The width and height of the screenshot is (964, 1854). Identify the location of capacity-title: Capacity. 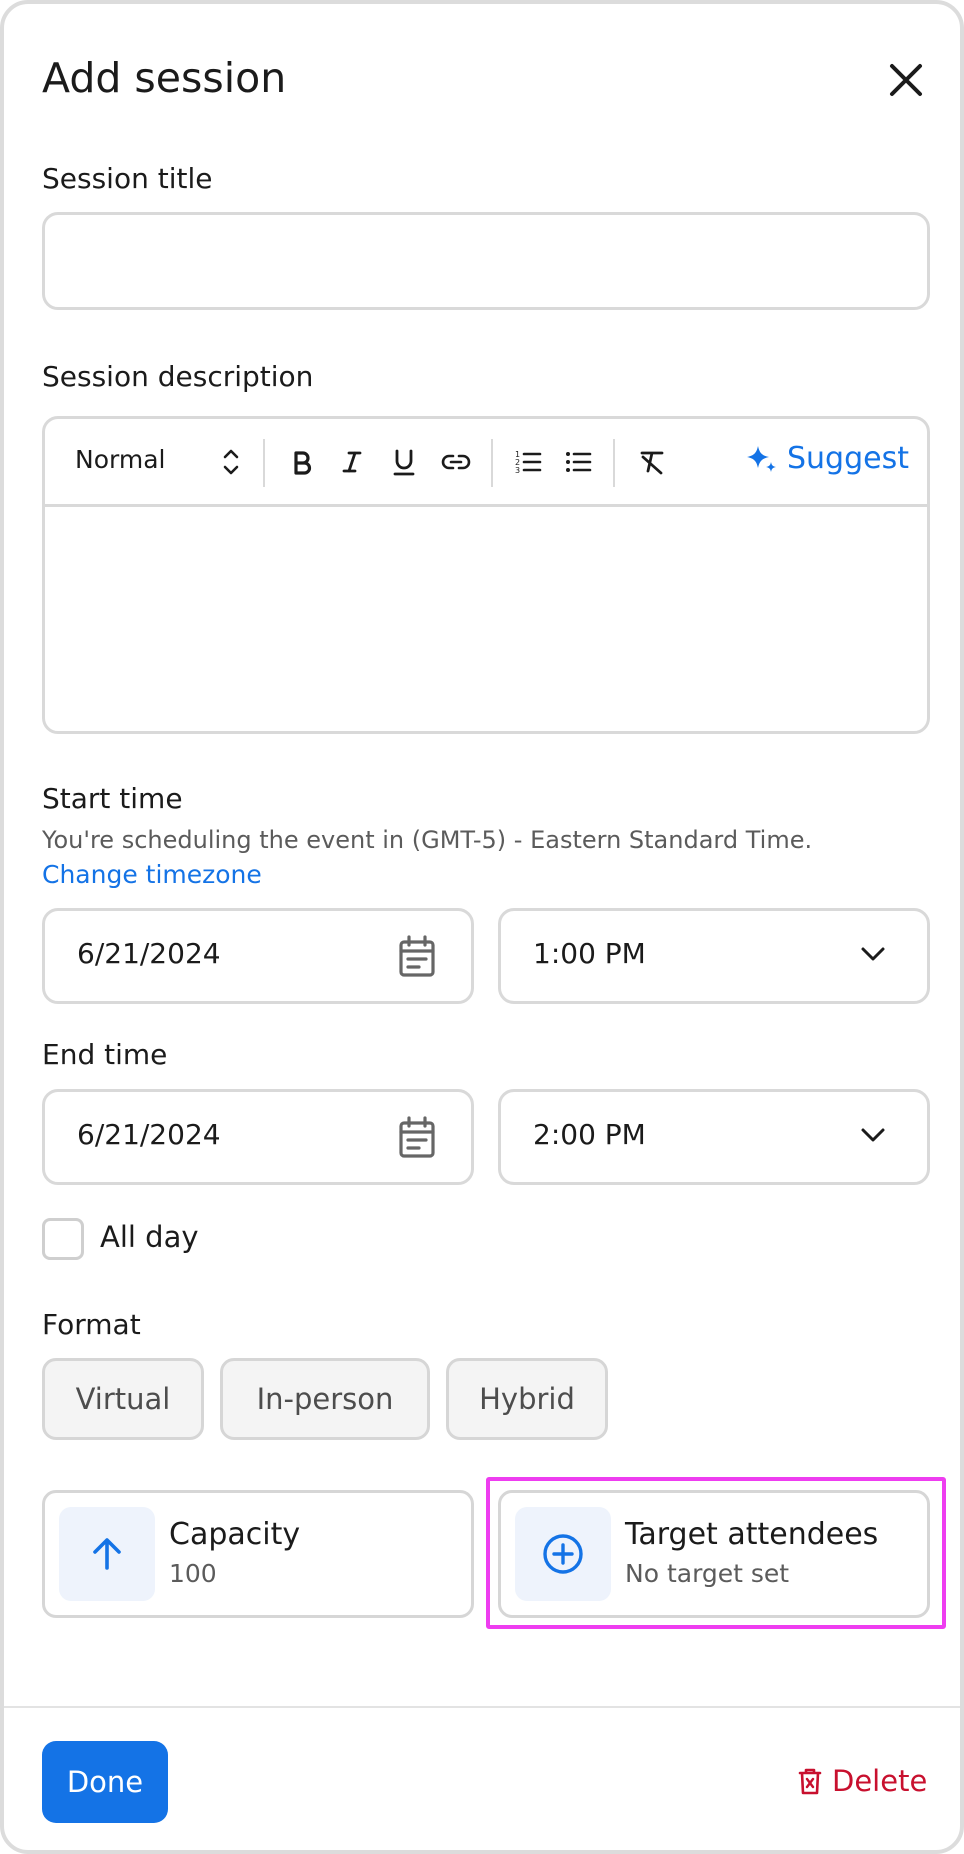
(235, 1534).